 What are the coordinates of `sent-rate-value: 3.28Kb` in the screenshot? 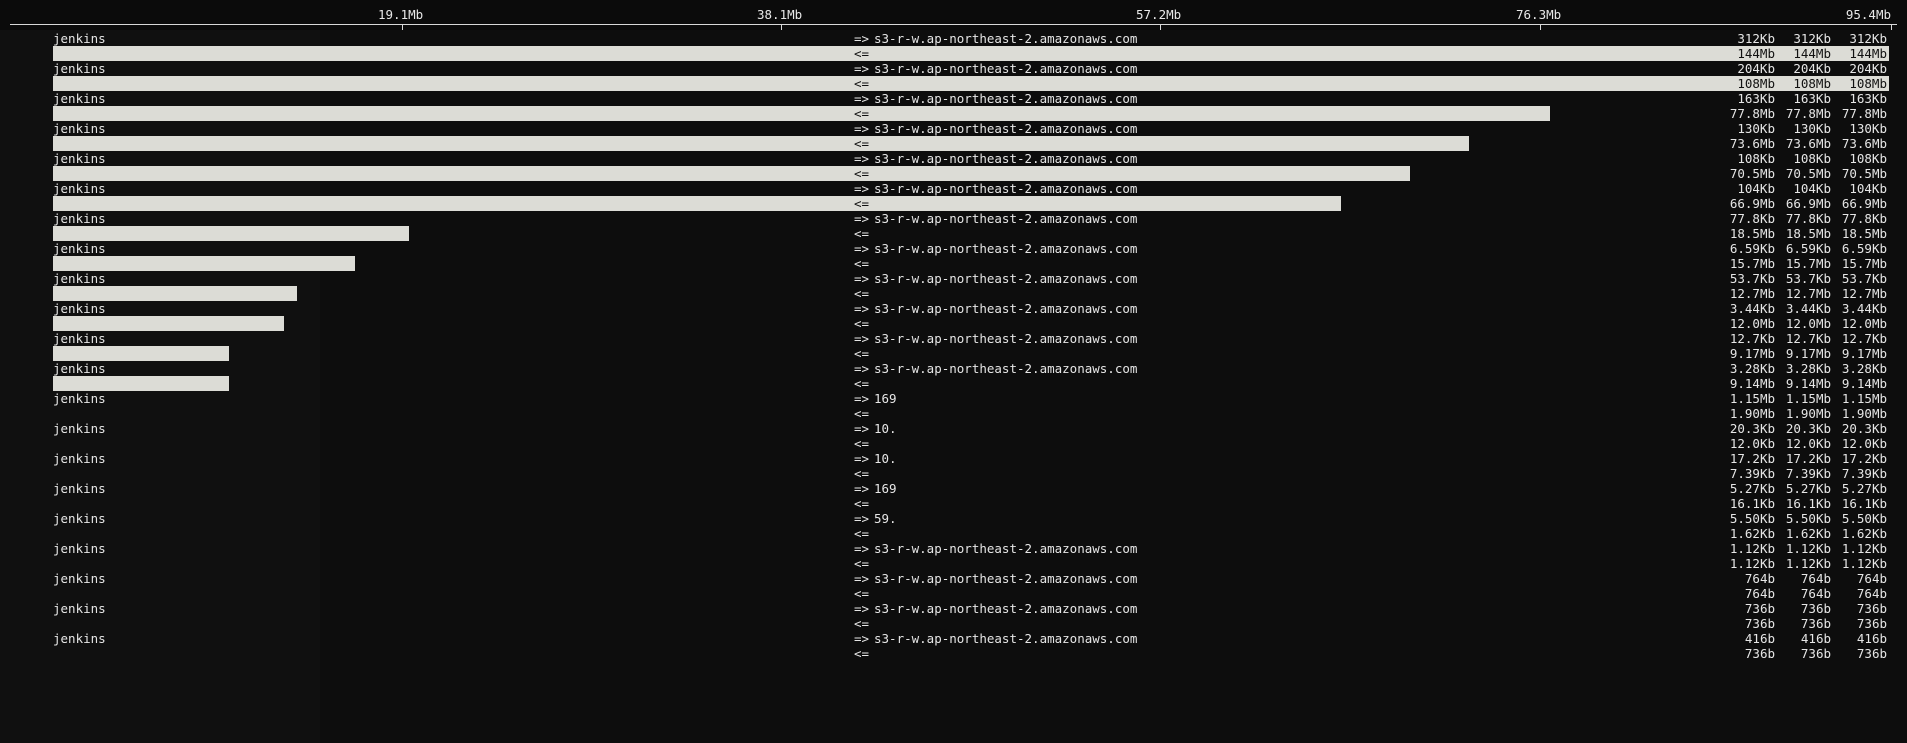 It's located at (1864, 368).